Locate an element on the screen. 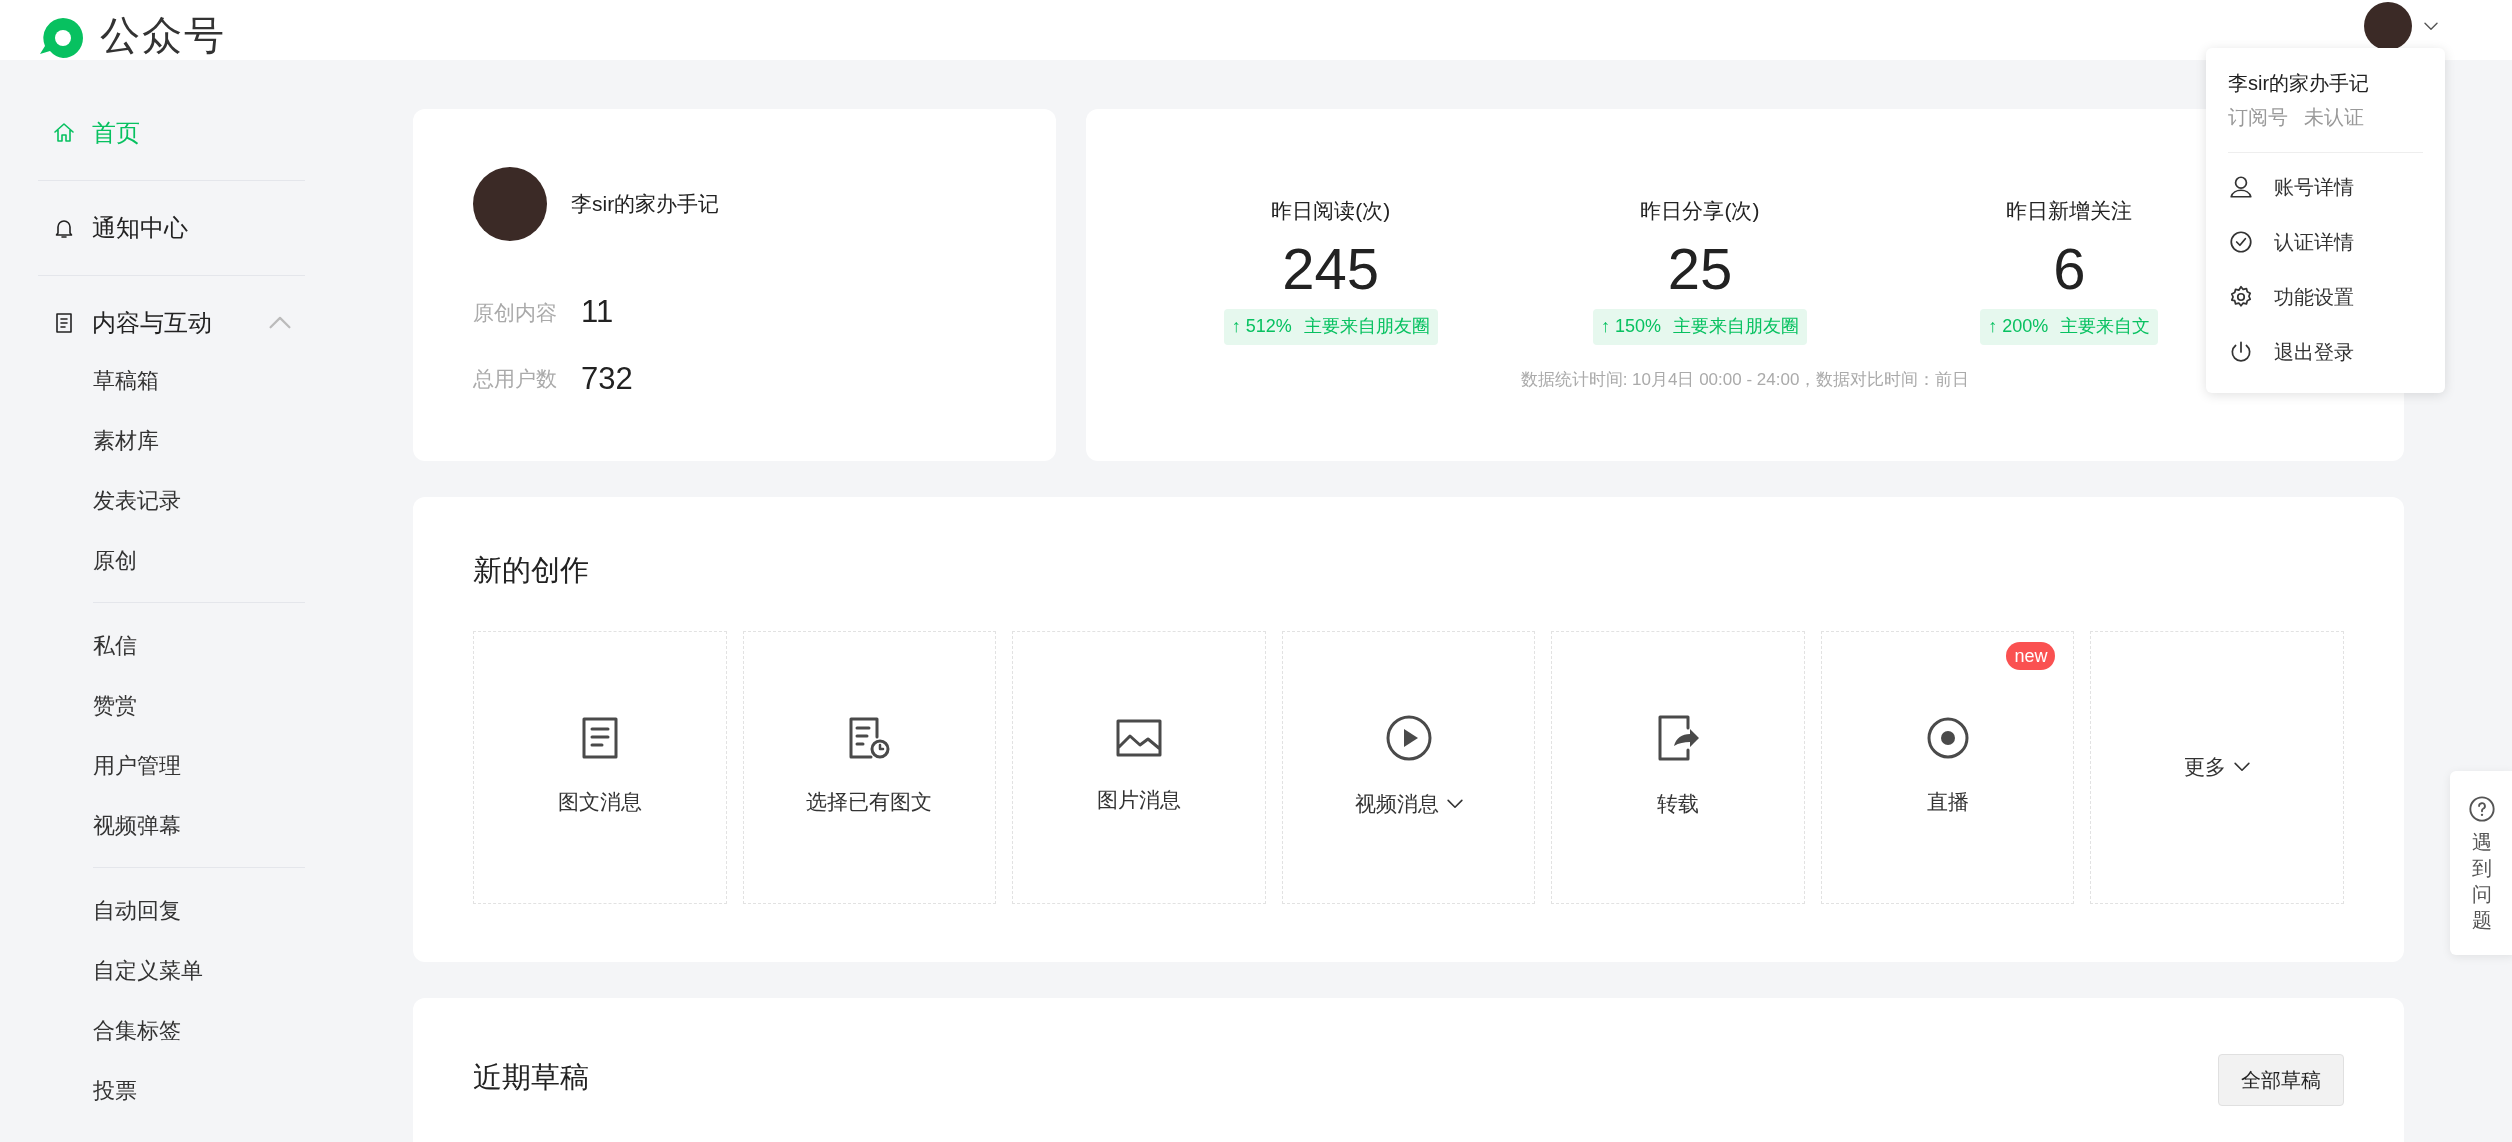 This screenshot has width=2512, height=1142. creation-tile: 直播 new is located at coordinates (1947, 767).